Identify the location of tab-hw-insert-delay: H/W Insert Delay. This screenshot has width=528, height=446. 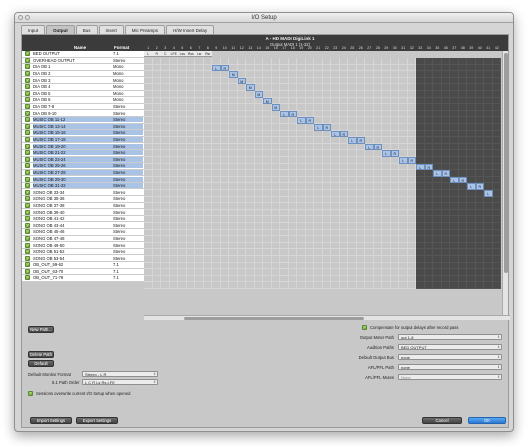
(190, 29).